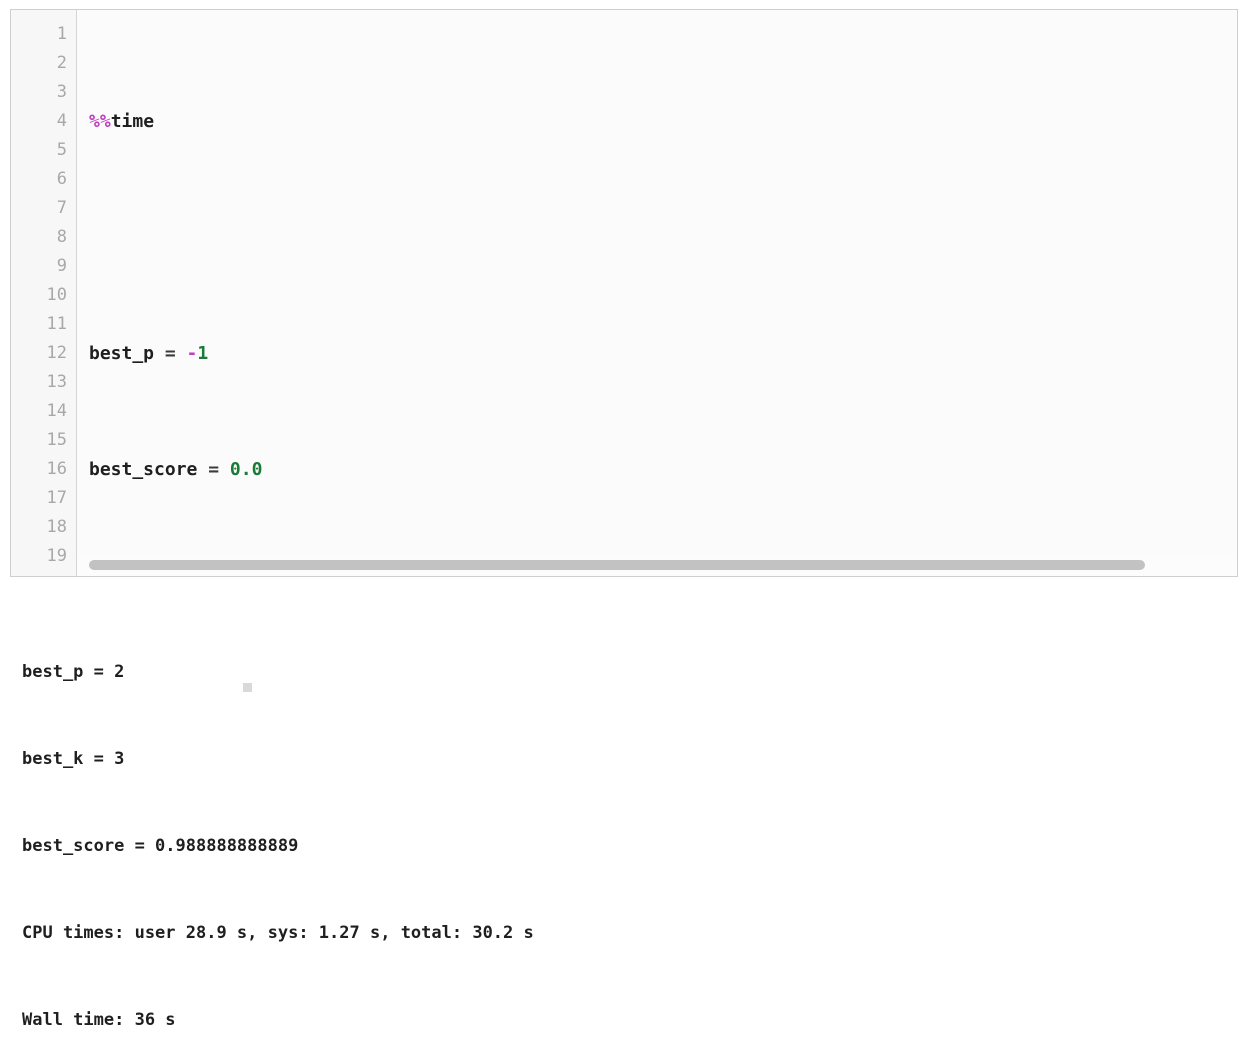 Image resolution: width=1248 pixels, height=1064 pixels. Describe the element at coordinates (61, 92) in the screenshot. I see `line-number: 3` at that location.